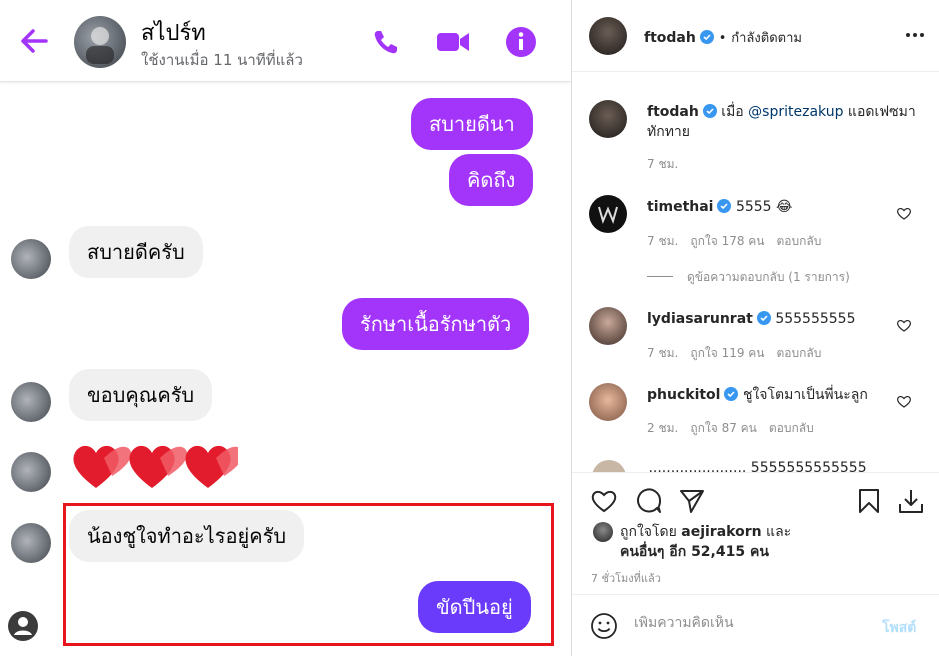  Describe the element at coordinates (815, 319) in the screenshot. I see `comment-body: 555555555` at that location.